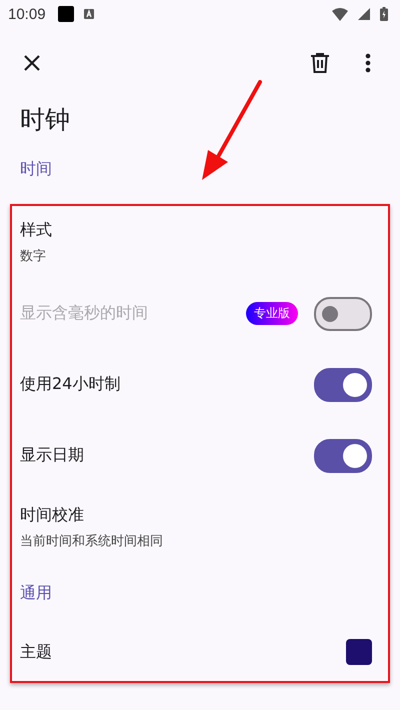  What do you see at coordinates (27, 14) in the screenshot?
I see `status-time: 10:09` at bounding box center [27, 14].